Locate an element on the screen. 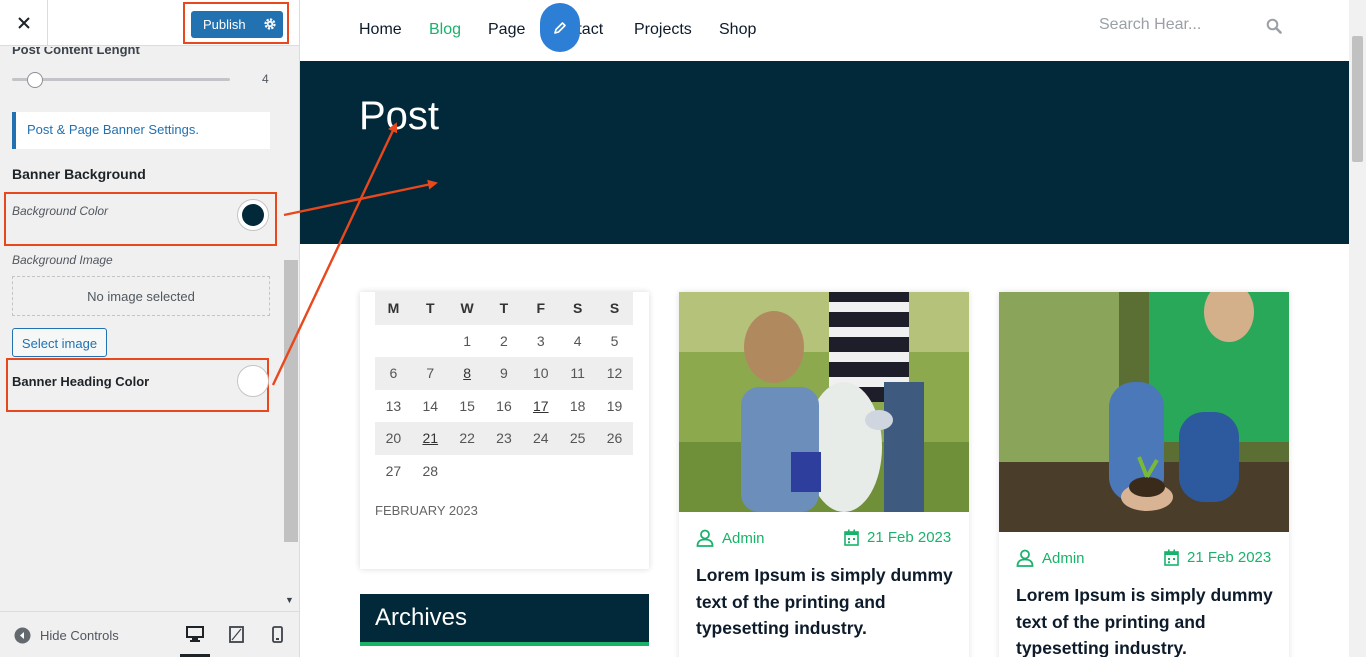 The width and height of the screenshot is (1366, 657). edit-shortcut-button is located at coordinates (560, 27).